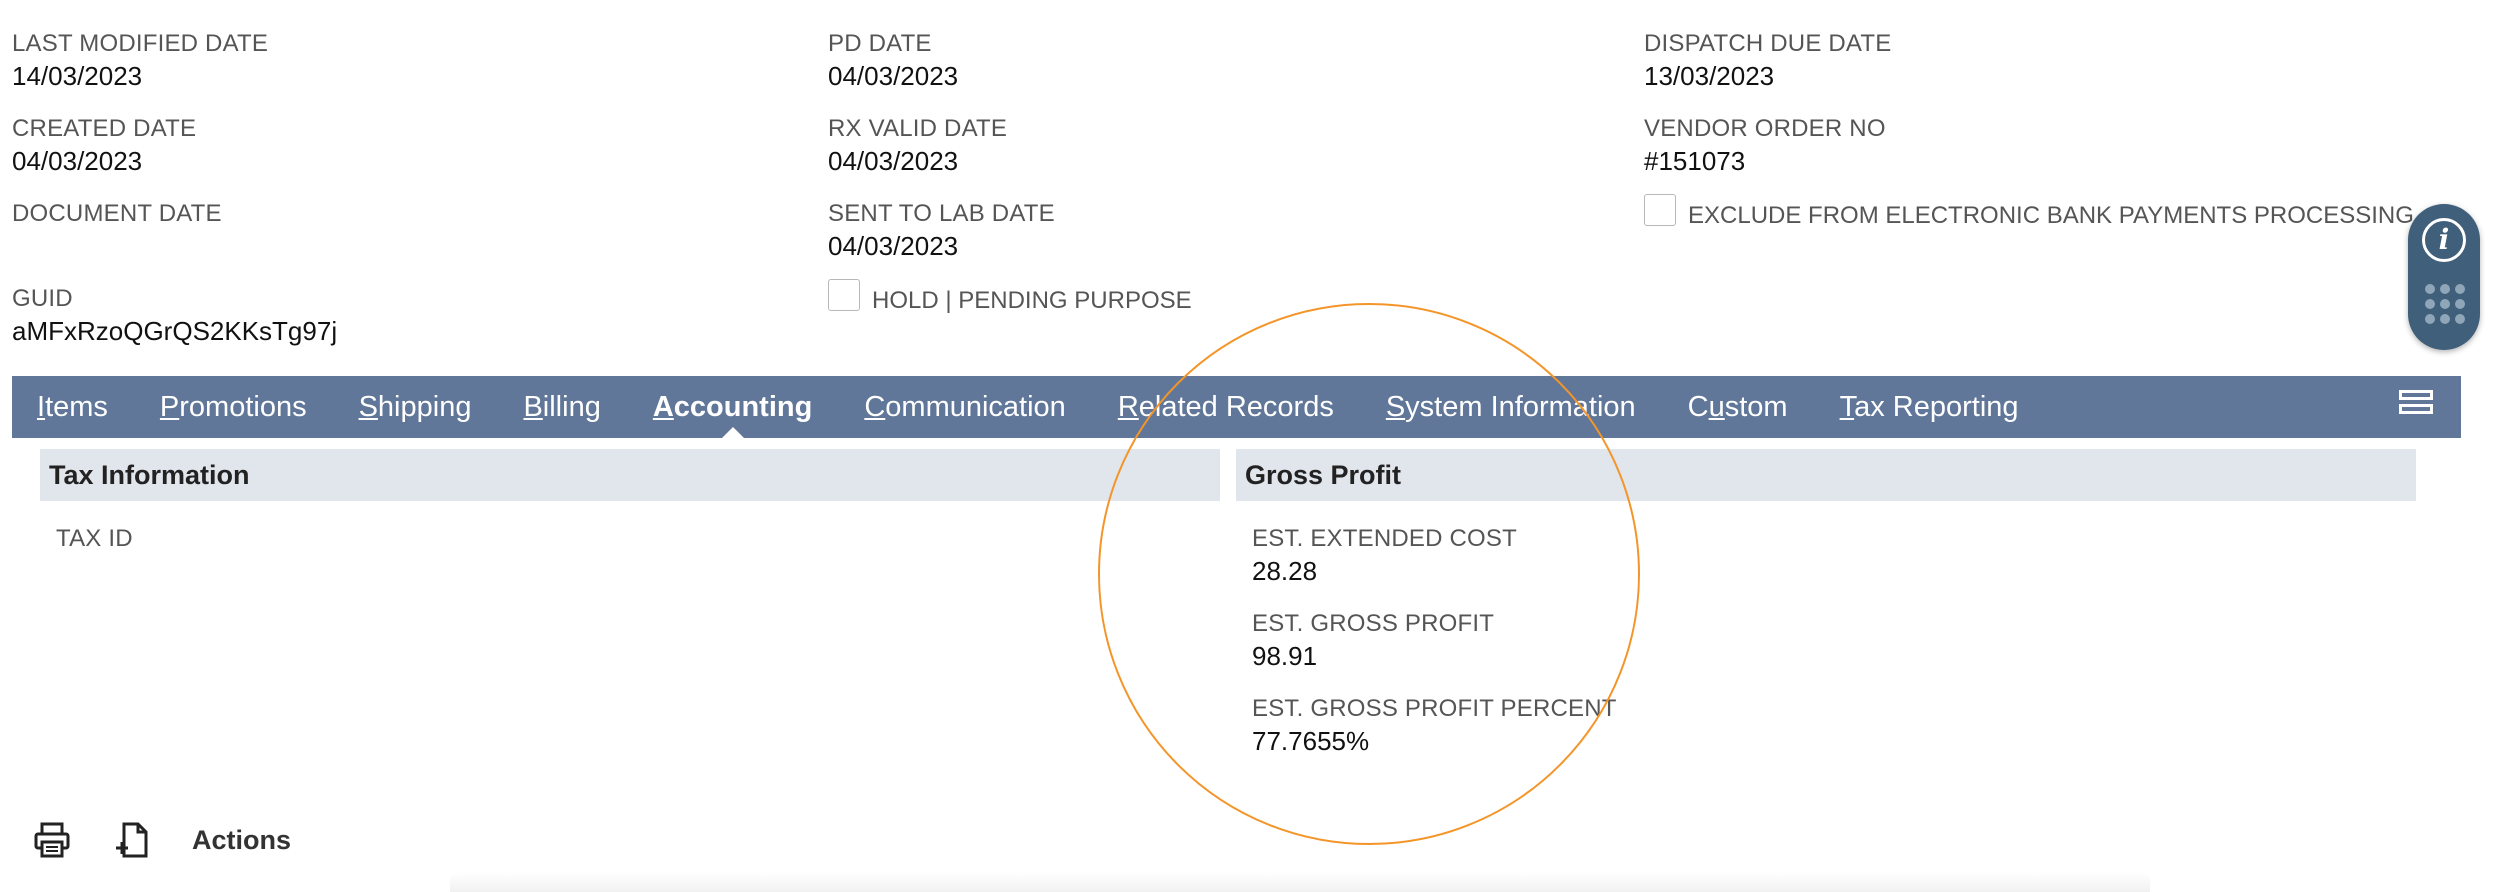  I want to click on actions-menu-button: Actions, so click(241, 840).